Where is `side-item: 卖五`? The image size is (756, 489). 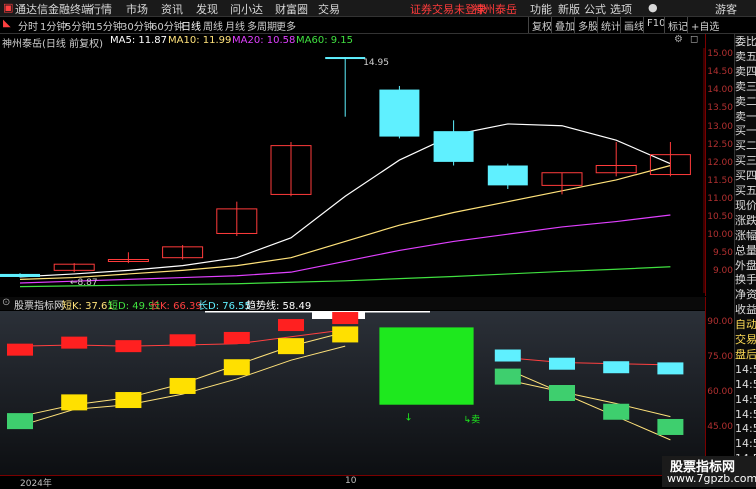
side-item: 卖五 is located at coordinates (745, 57).